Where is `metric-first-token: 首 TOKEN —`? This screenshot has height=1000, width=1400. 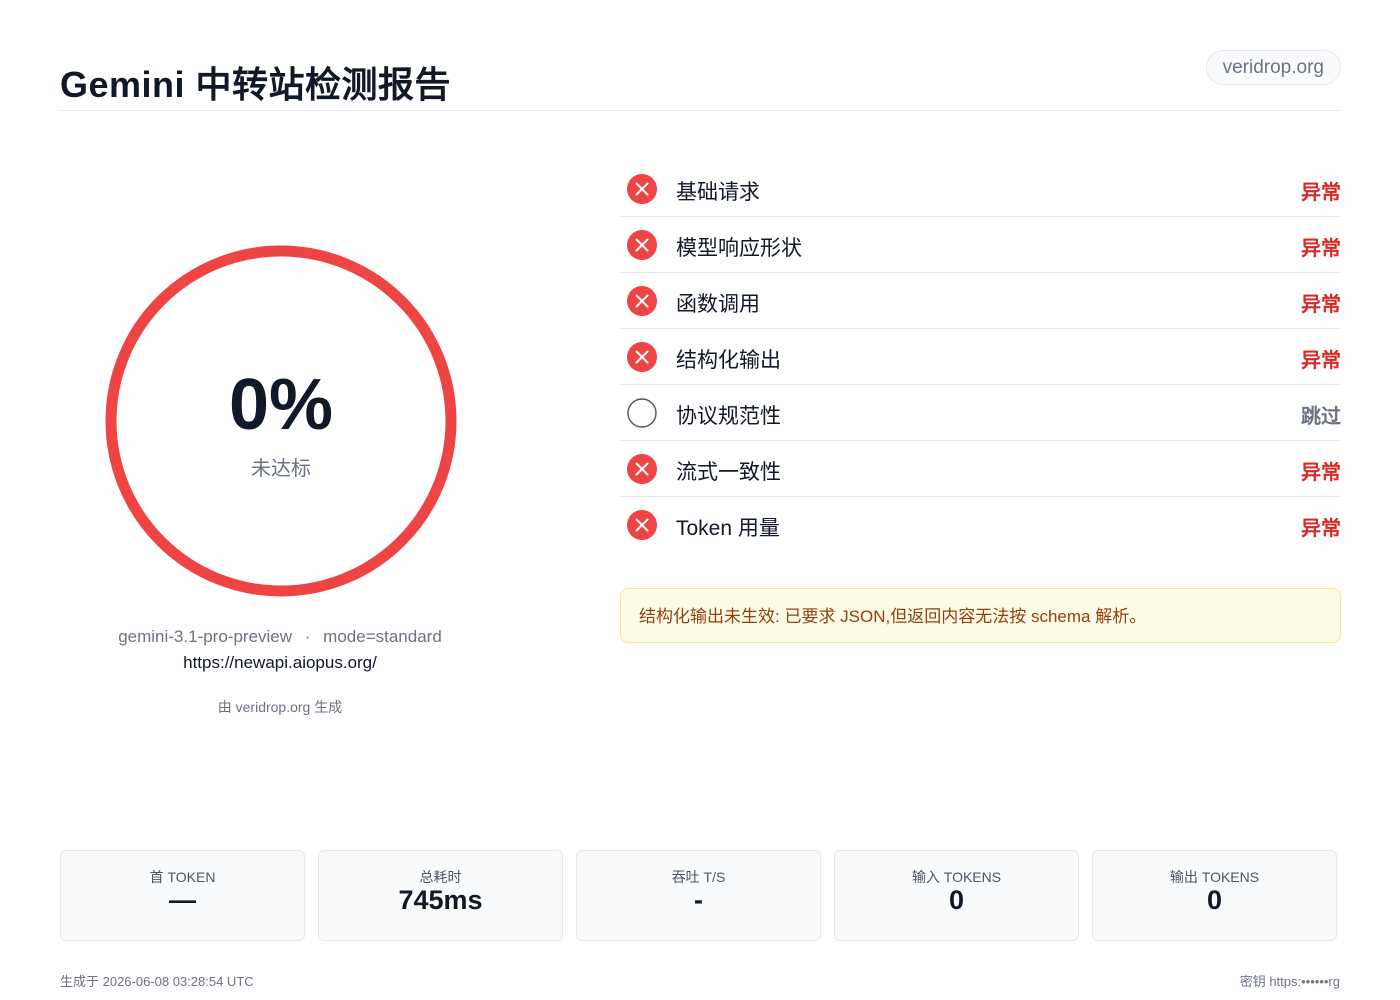 metric-first-token: 首 TOKEN — is located at coordinates (182, 895).